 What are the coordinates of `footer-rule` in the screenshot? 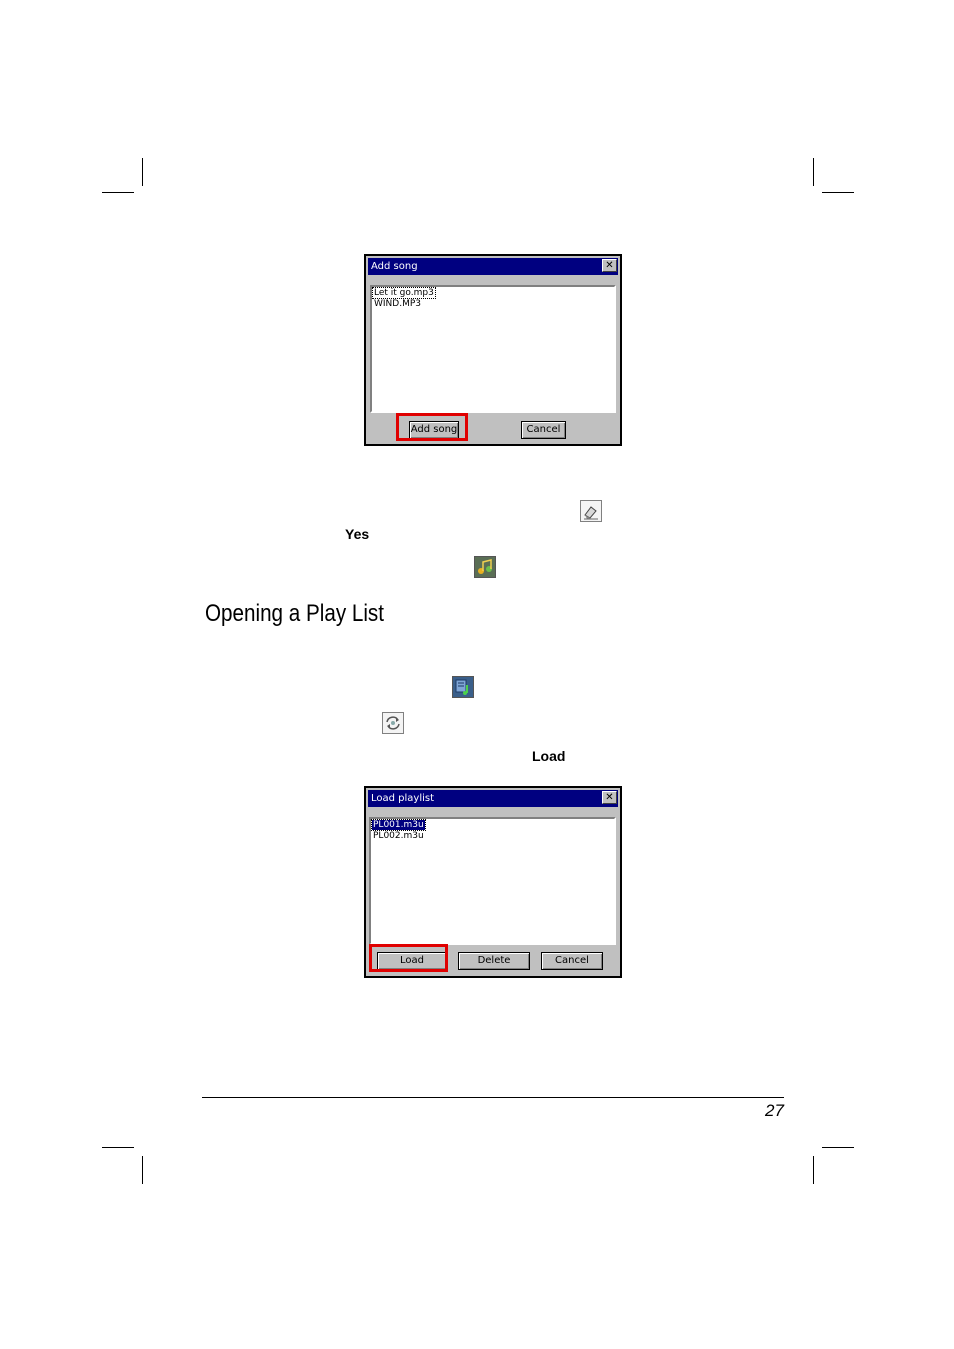 It's located at (493, 1097).